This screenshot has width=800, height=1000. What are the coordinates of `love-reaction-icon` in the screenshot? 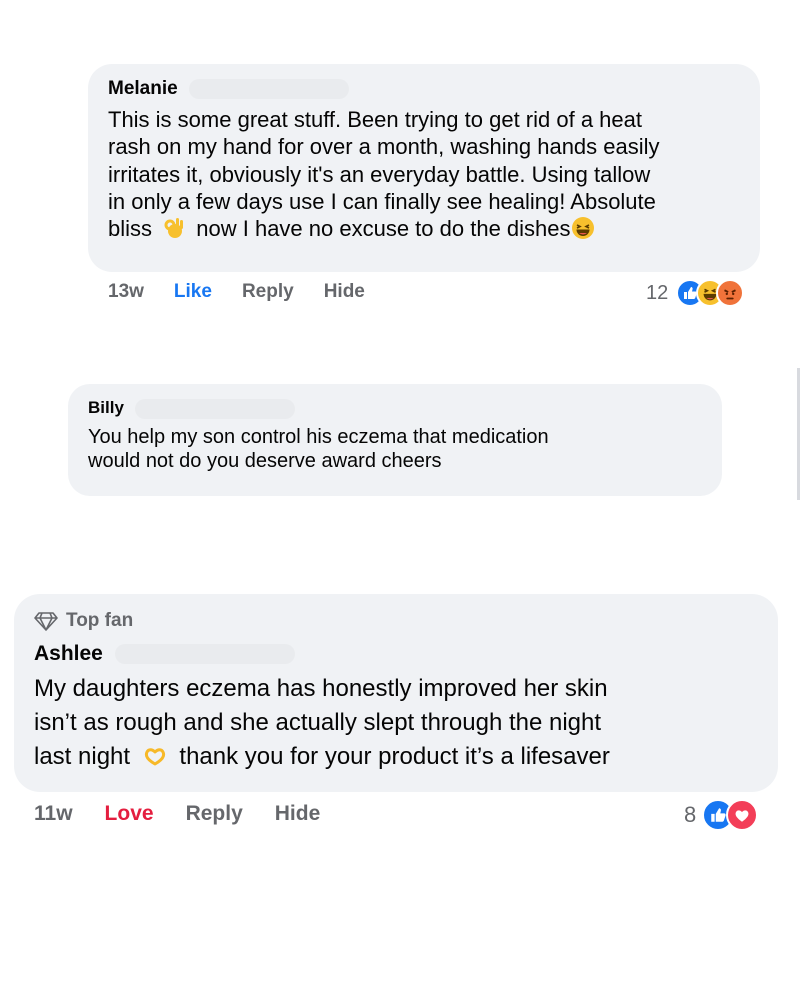 It's located at (742, 815).